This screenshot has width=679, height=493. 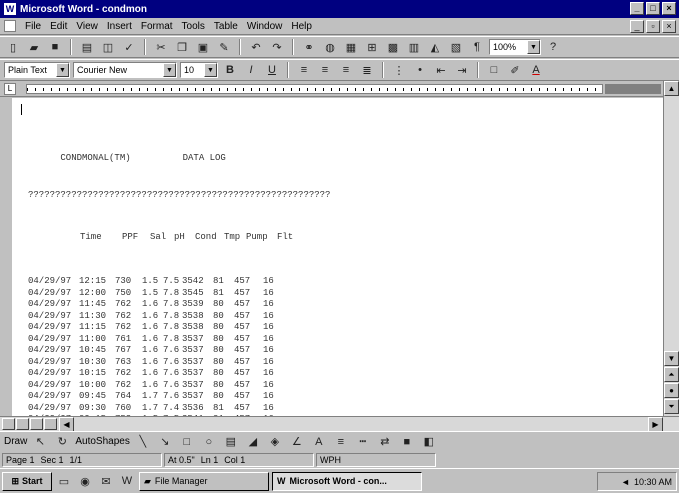 What do you see at coordinates (193, 26) in the screenshot?
I see `menu-tools: Tools` at bounding box center [193, 26].